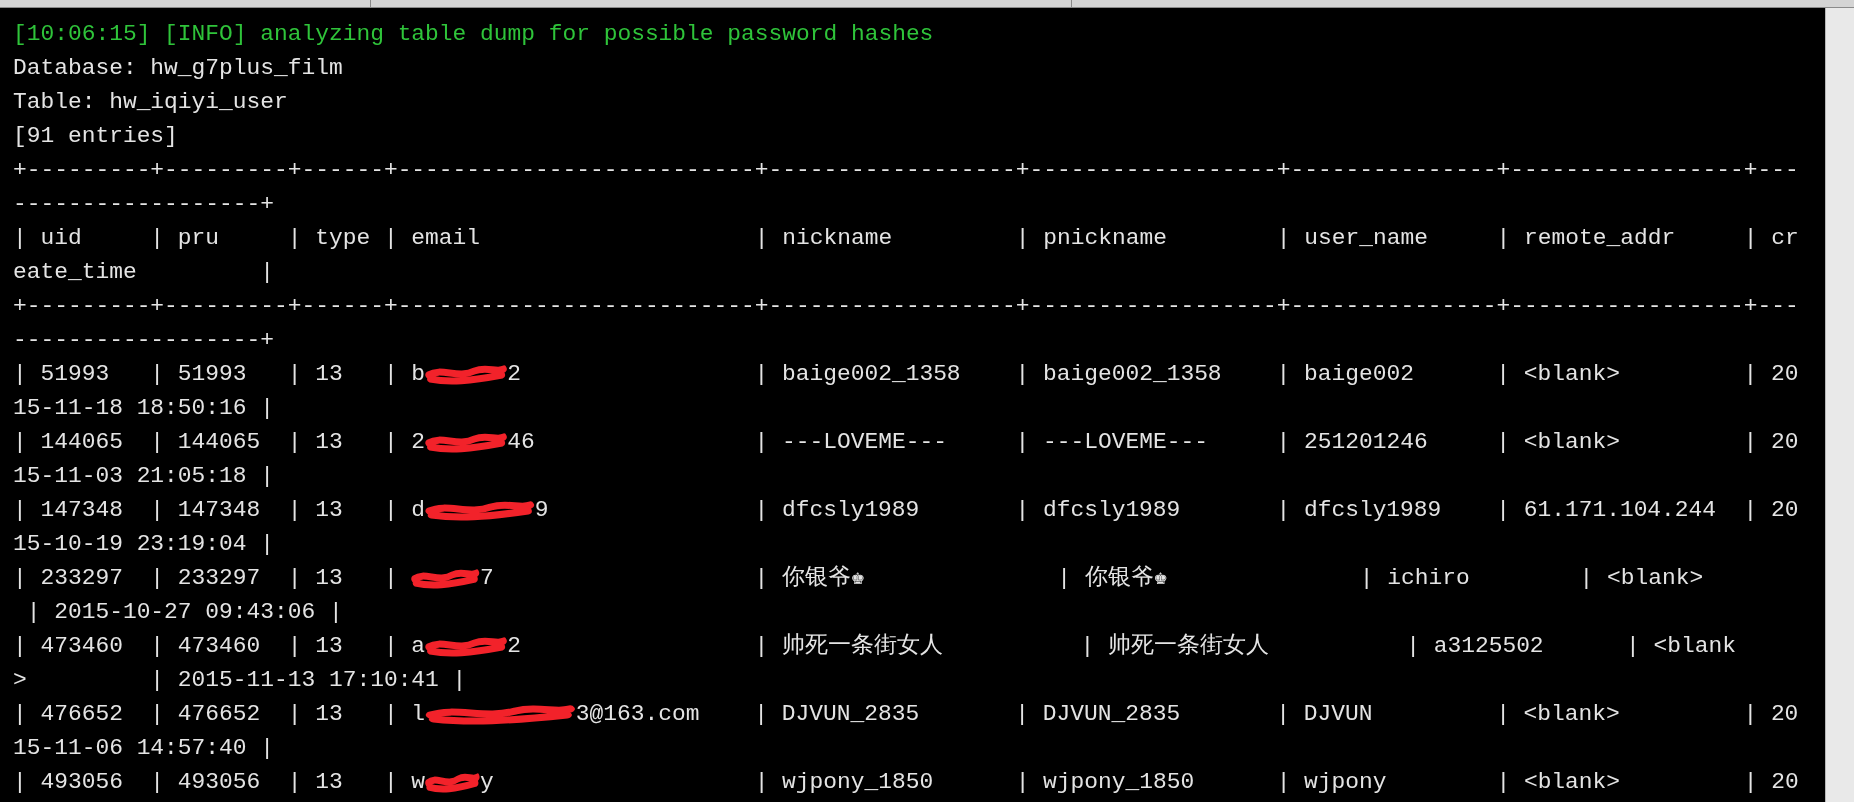 The image size is (1854, 802). I want to click on terminal-text: 15-11-03 21:05:18 |, so click(143, 476).